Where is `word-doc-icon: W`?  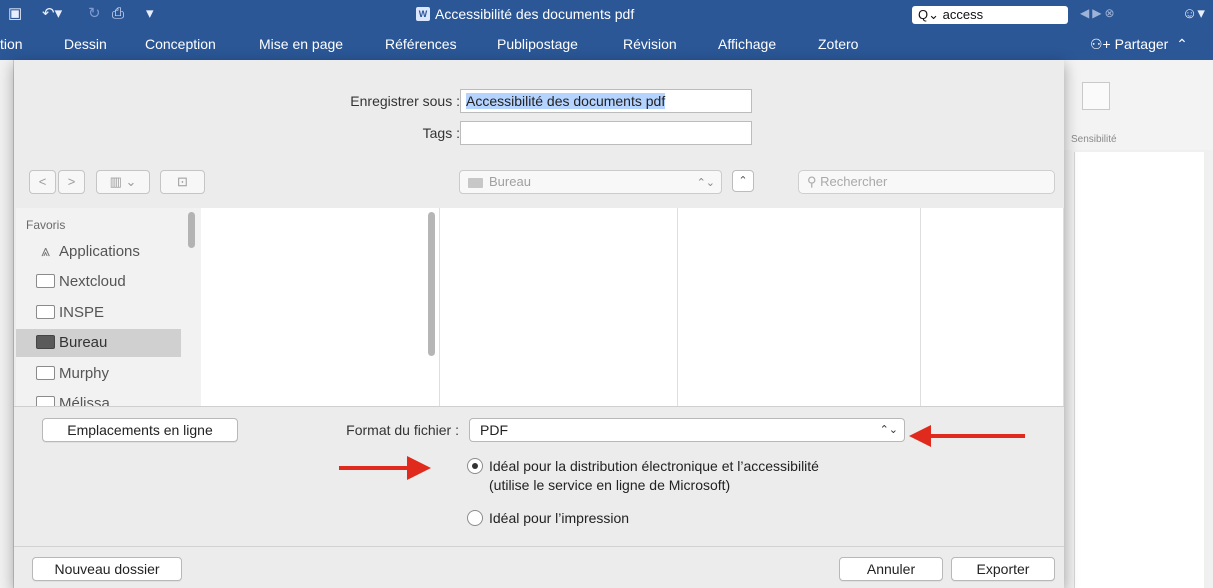
word-doc-icon: W is located at coordinates (423, 14).